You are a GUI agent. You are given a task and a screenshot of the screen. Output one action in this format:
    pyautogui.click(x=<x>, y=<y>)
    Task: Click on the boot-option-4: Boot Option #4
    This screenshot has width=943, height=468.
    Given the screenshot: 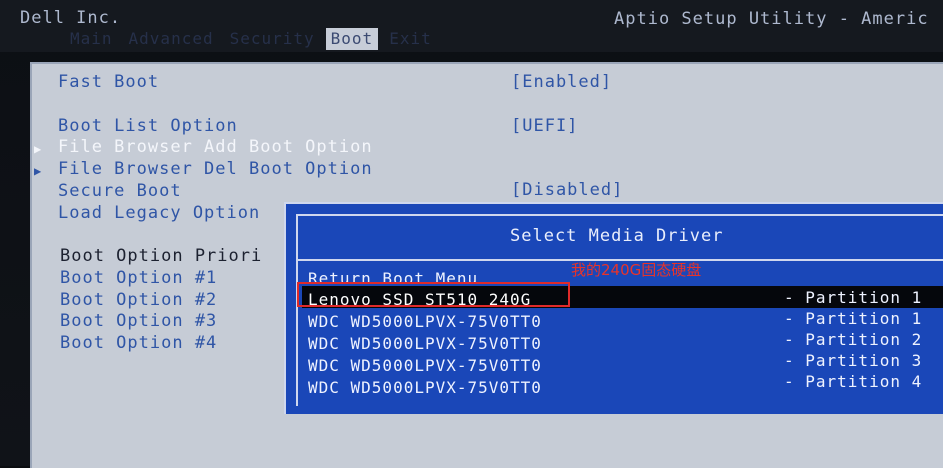 What is the action you would take?
    pyautogui.click(x=138, y=343)
    